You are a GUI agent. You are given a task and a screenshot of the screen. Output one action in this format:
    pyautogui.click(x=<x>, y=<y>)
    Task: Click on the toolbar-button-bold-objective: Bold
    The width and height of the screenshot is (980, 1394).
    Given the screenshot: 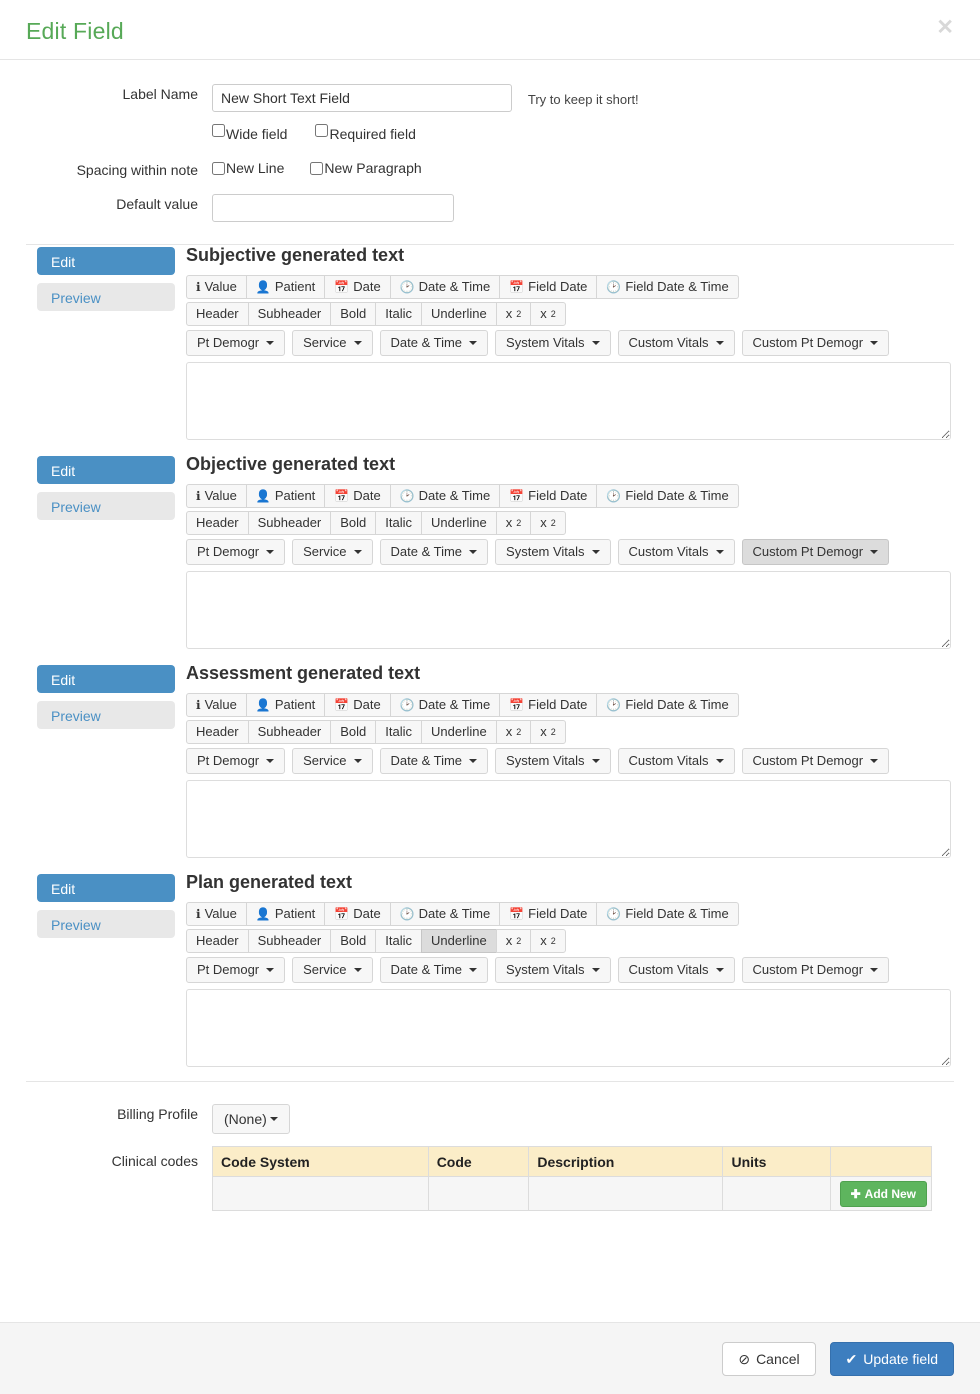 What is the action you would take?
    pyautogui.click(x=353, y=523)
    